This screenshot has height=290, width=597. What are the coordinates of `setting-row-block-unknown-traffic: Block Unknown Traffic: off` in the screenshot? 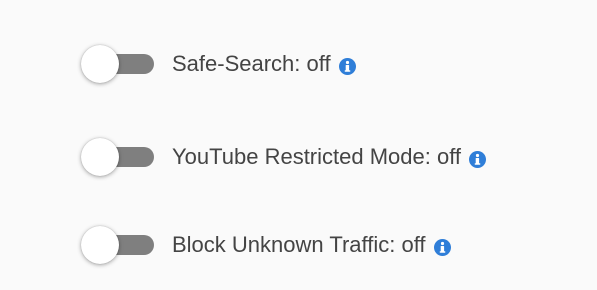 It's located at (265, 245).